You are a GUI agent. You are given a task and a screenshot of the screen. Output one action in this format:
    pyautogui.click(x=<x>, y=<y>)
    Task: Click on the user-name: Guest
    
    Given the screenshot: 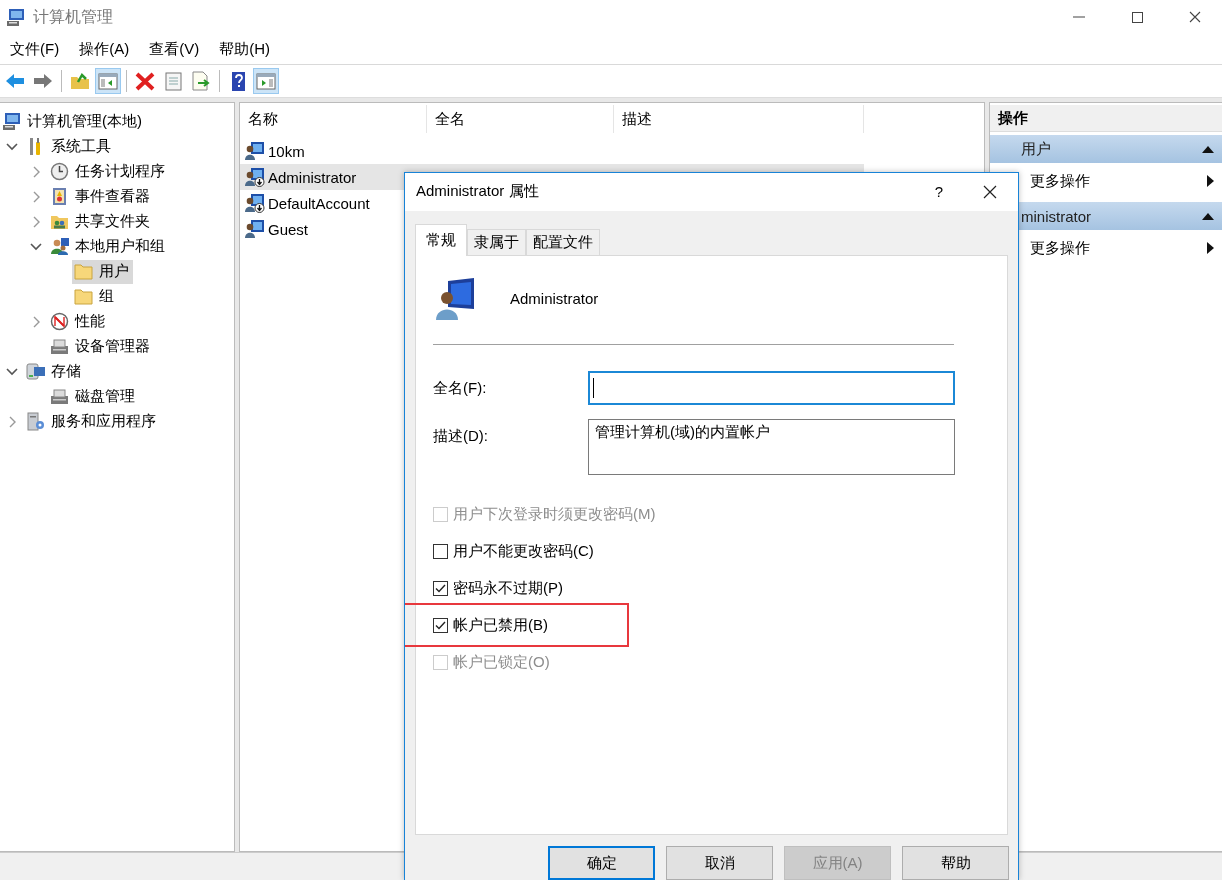 What is the action you would take?
    pyautogui.click(x=288, y=229)
    